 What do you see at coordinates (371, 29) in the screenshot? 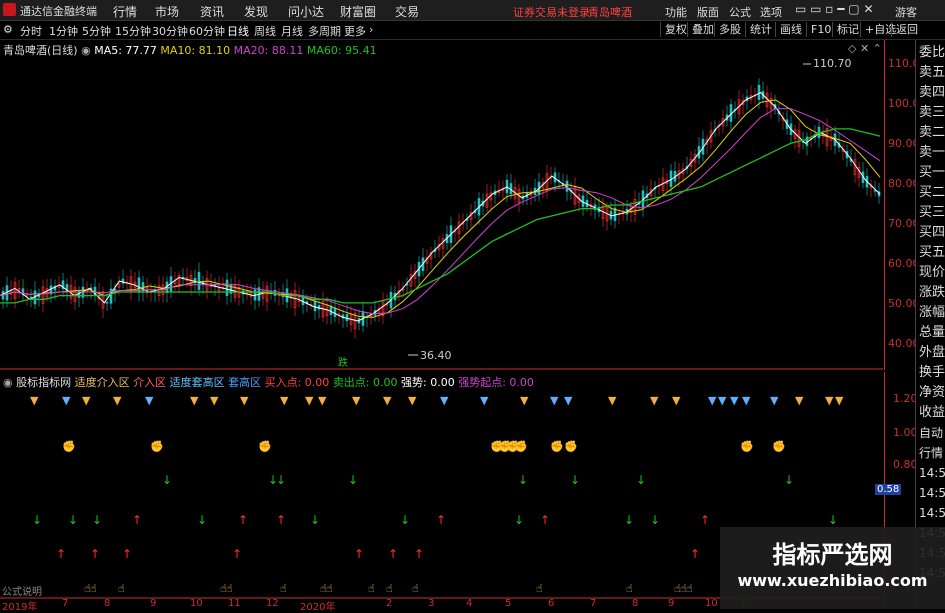
I see `tf-more-arrow-icon: ›` at bounding box center [371, 29].